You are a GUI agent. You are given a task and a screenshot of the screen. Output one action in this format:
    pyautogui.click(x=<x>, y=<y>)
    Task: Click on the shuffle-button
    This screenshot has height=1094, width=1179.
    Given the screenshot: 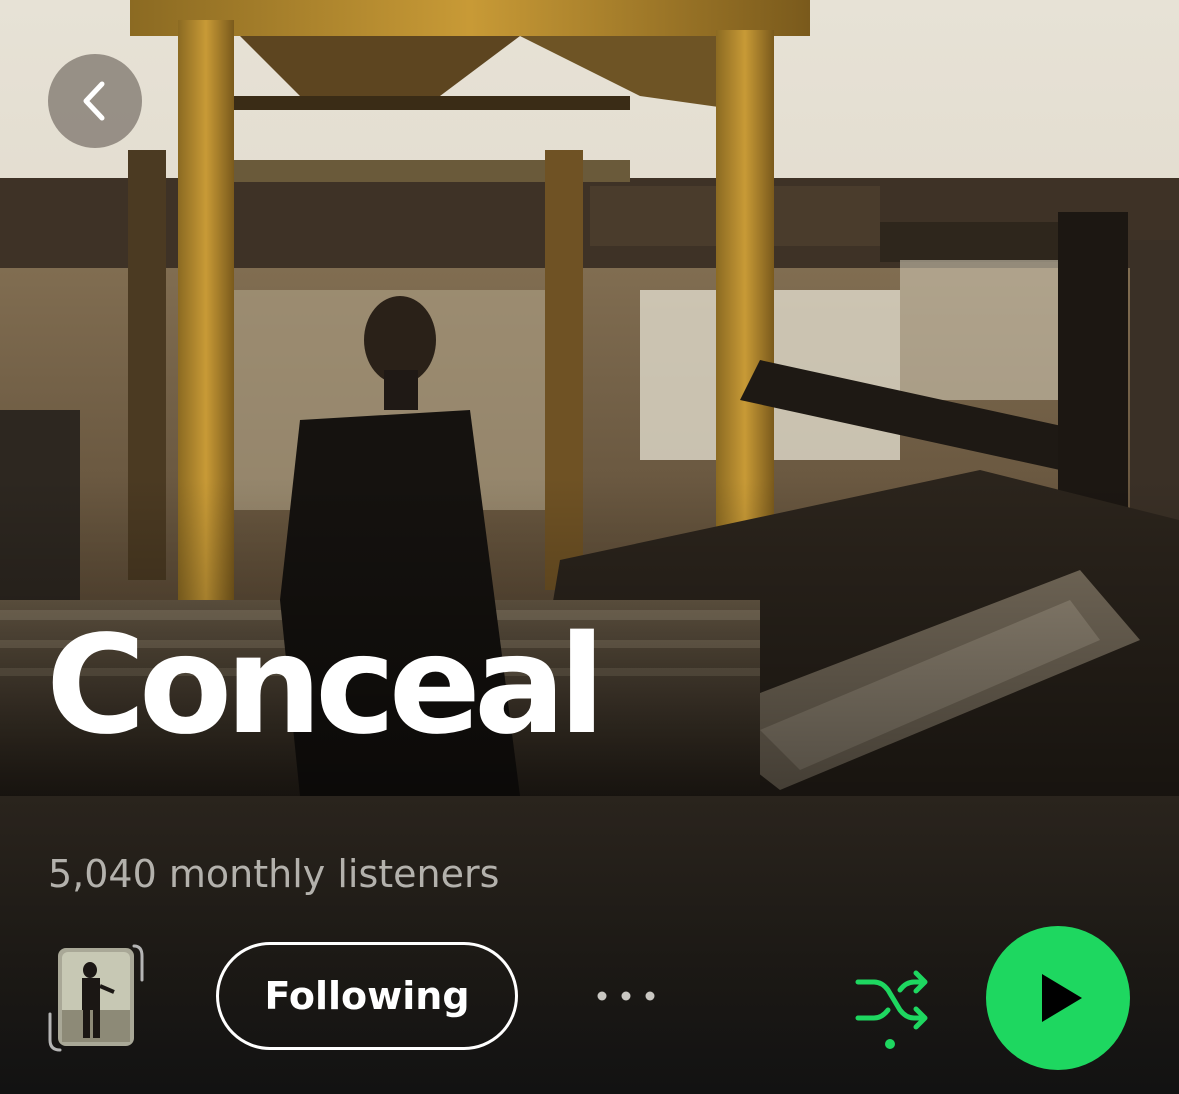 What is the action you would take?
    pyautogui.click(x=893, y=1008)
    